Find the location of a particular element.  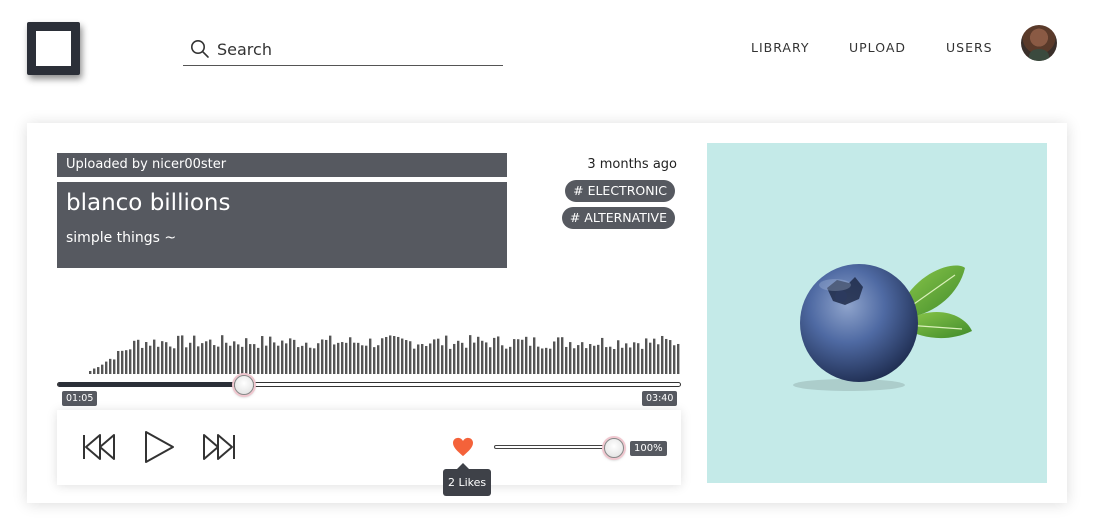

volume-knob is located at coordinates (614, 448).